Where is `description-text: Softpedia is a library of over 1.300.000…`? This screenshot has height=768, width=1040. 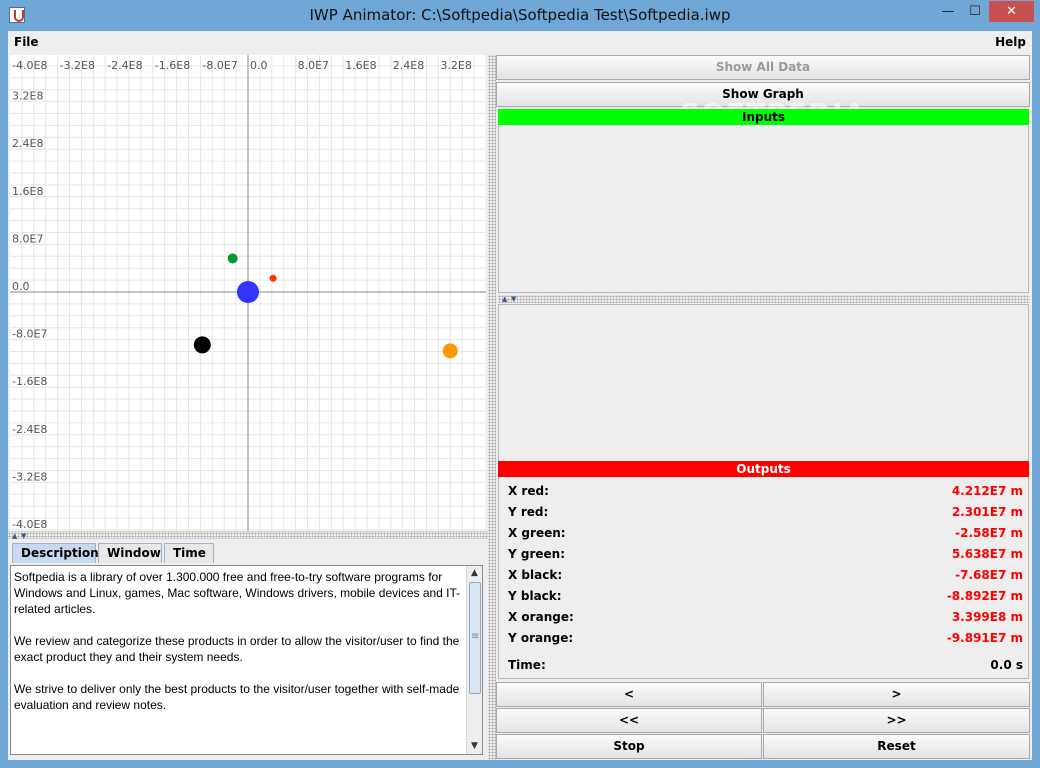 description-text: Softpedia is a library of over 1.300.000… is located at coordinates (239, 641).